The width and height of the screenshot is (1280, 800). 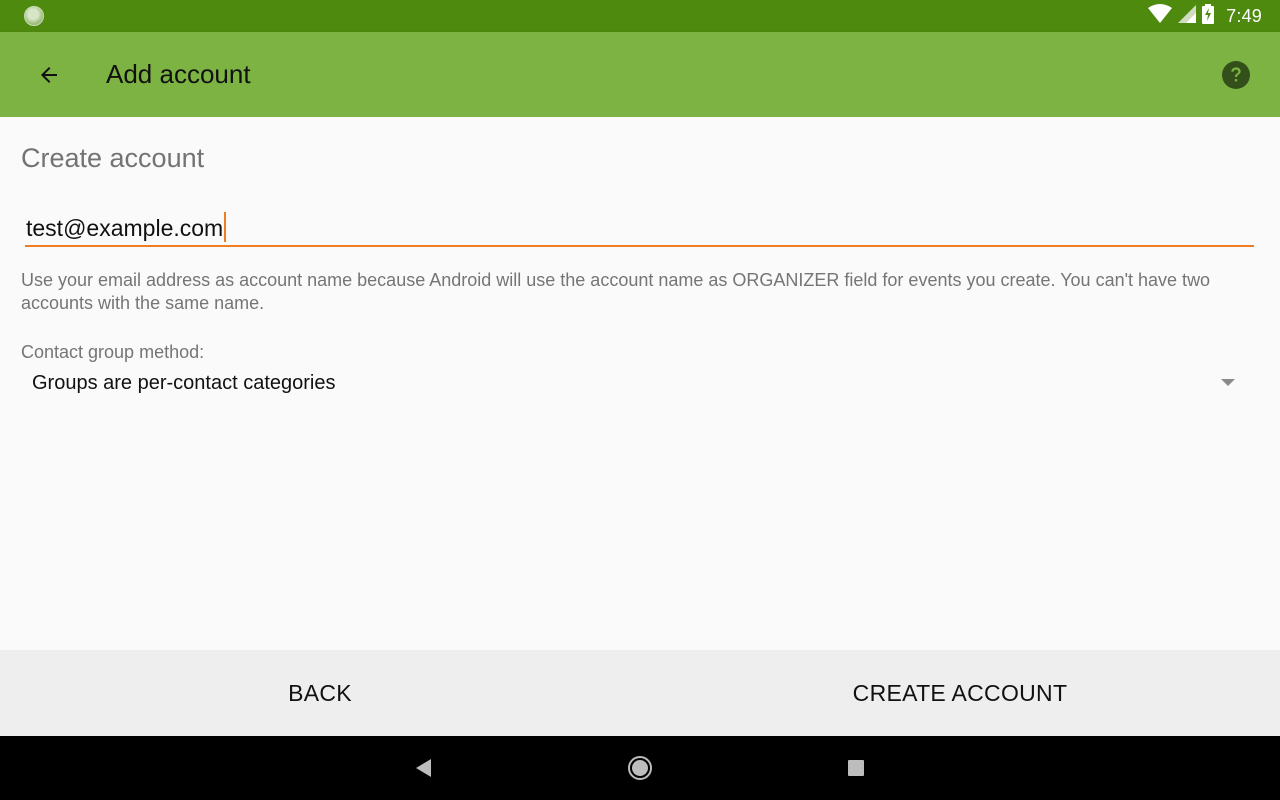 What do you see at coordinates (1244, 15) in the screenshot?
I see `status-clock: 7:49` at bounding box center [1244, 15].